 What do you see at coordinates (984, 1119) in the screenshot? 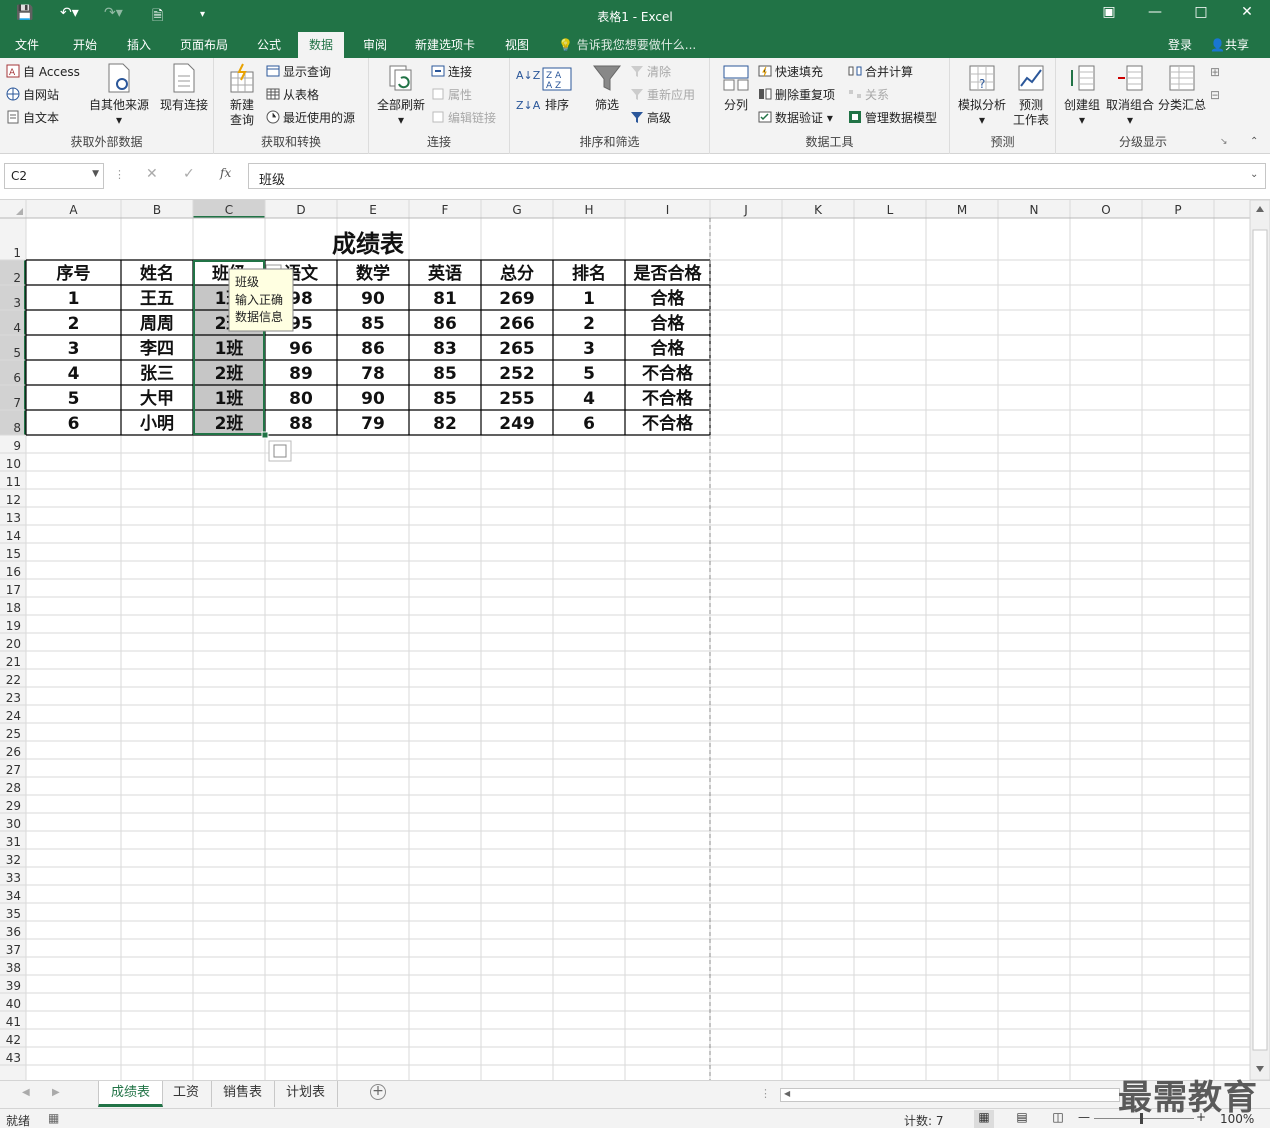
I see `normal-view-icon: ▦` at bounding box center [984, 1119].